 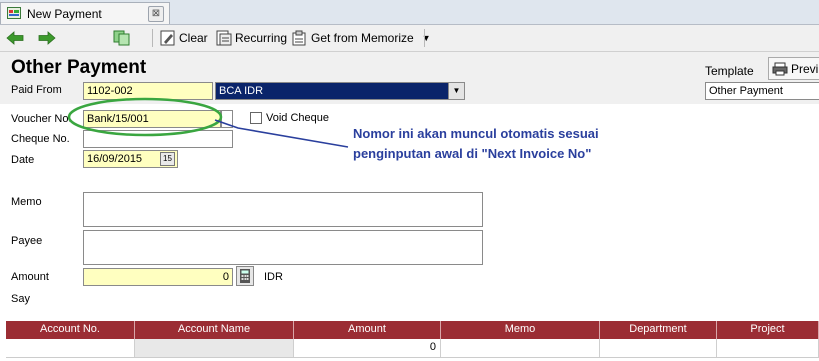 I want to click on column-header-amount: Amount, so click(x=367, y=330).